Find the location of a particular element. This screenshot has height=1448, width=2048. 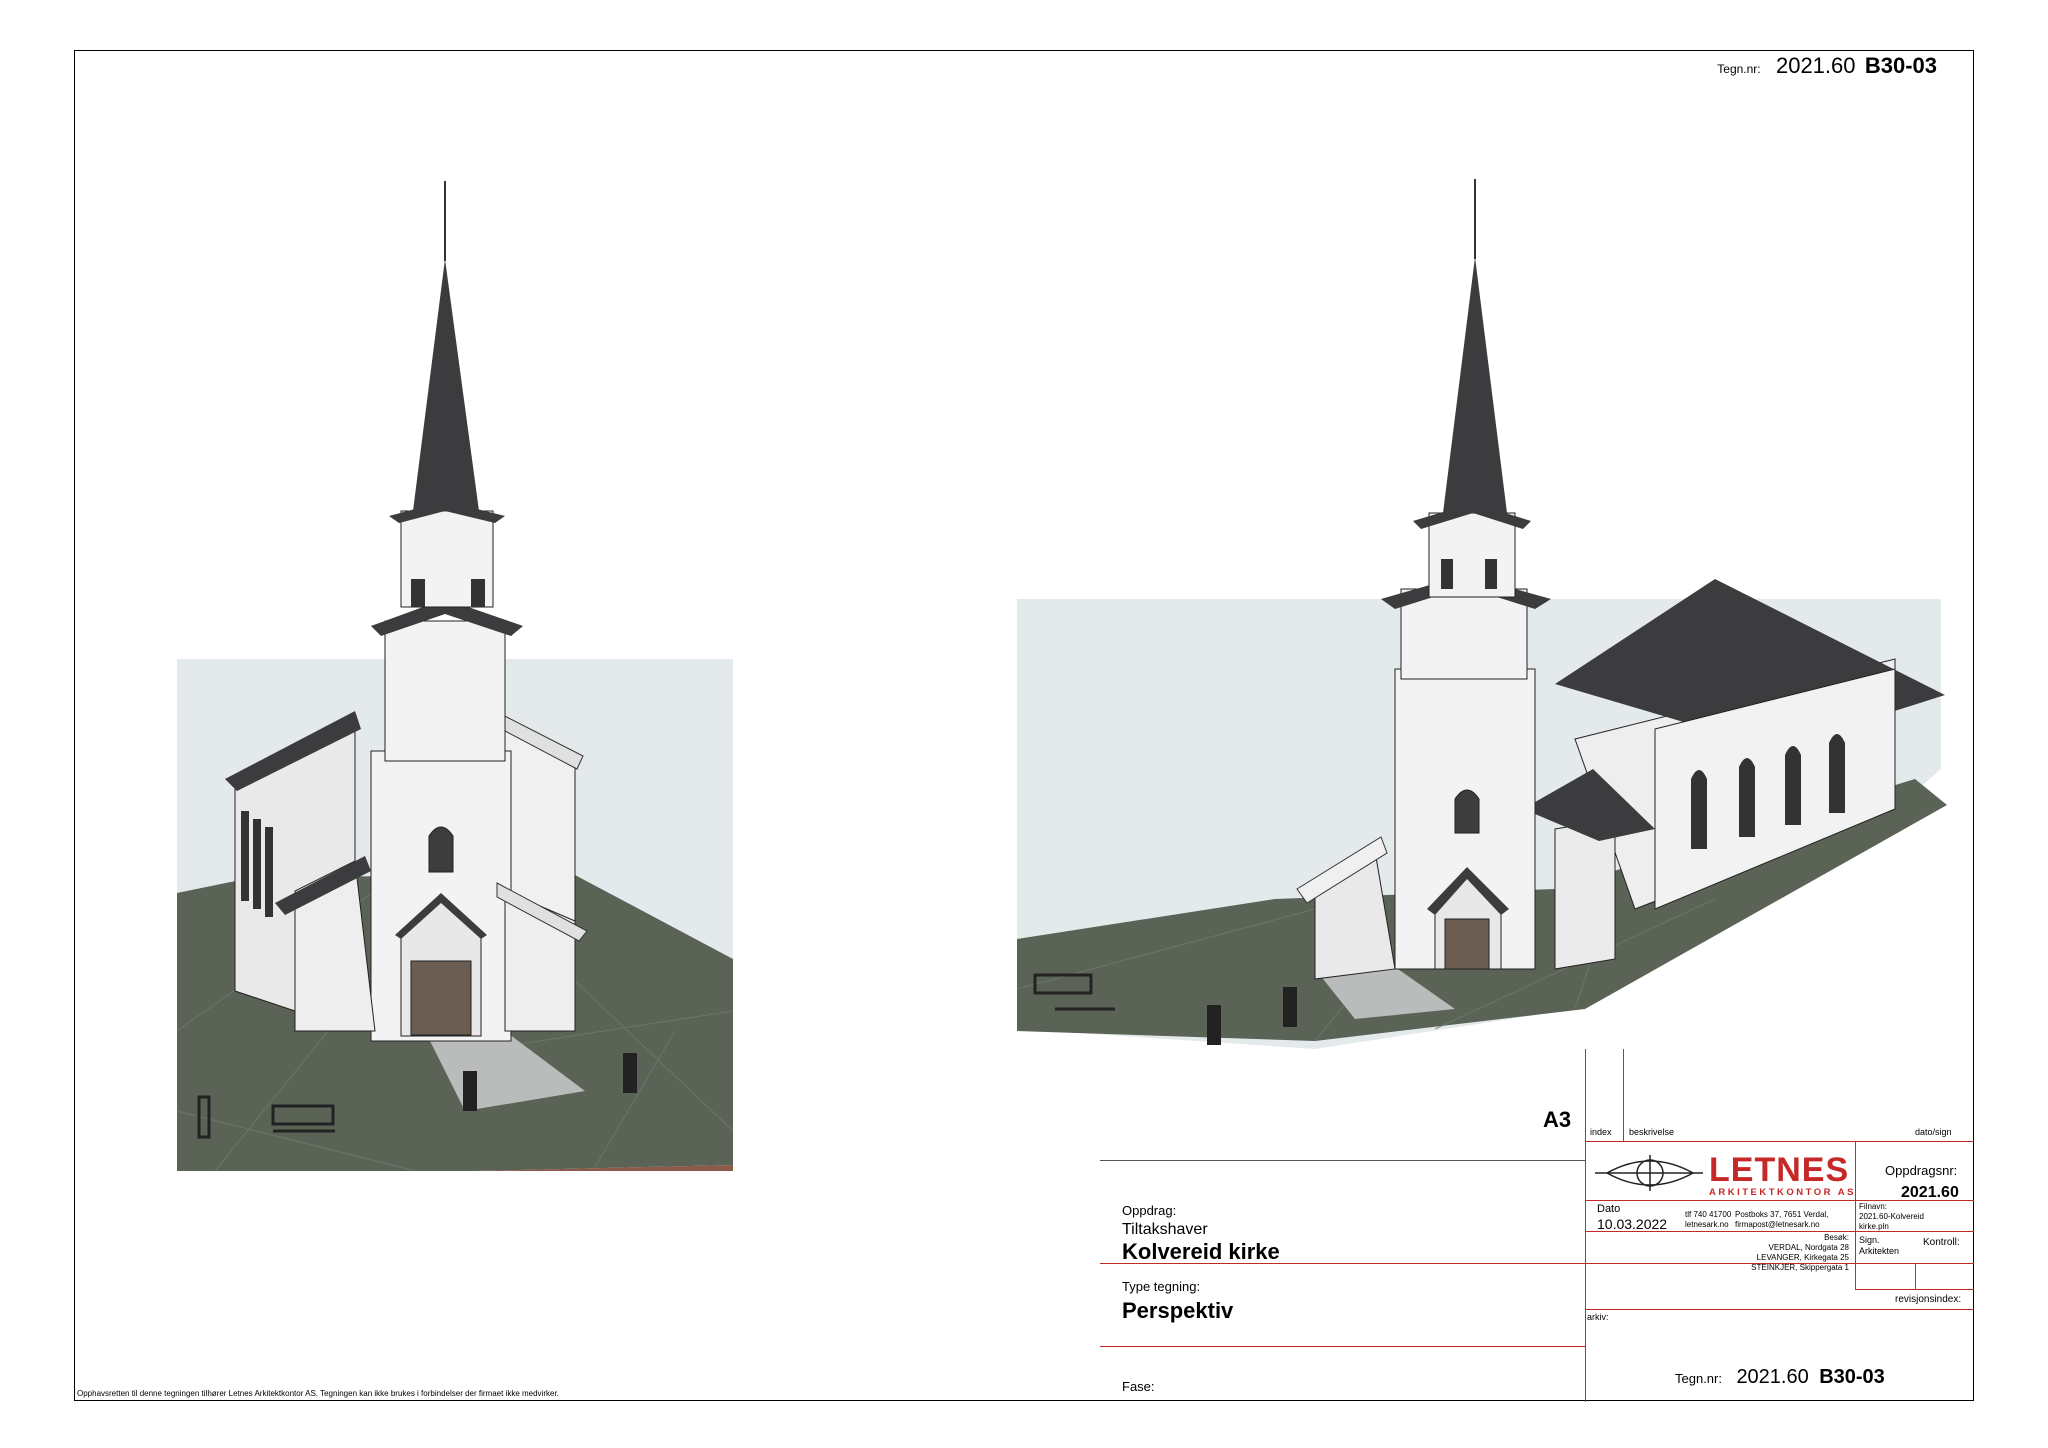

type-tegning-label: Type tegning: is located at coordinates (1161, 1286).